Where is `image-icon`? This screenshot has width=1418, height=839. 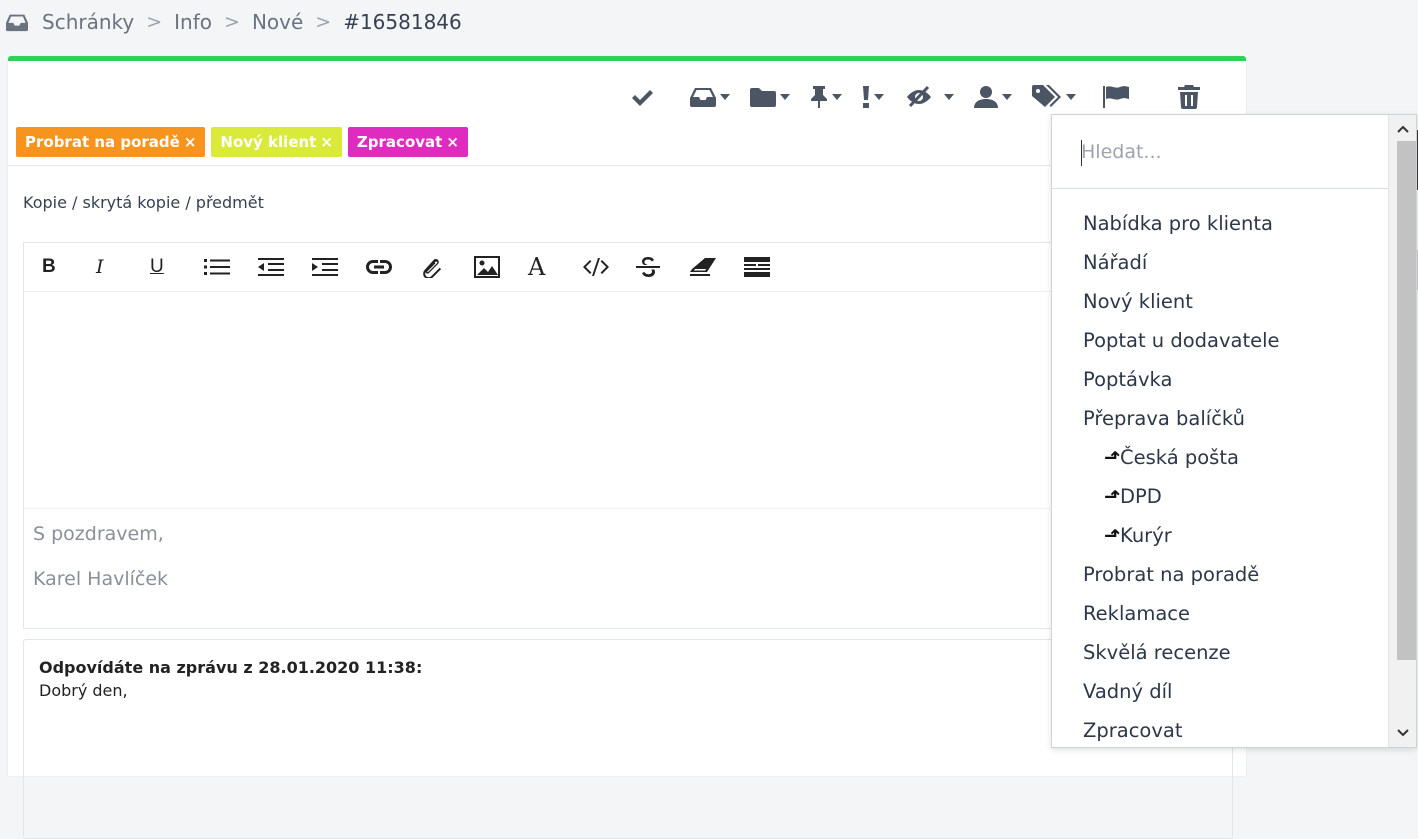
image-icon is located at coordinates (487, 267).